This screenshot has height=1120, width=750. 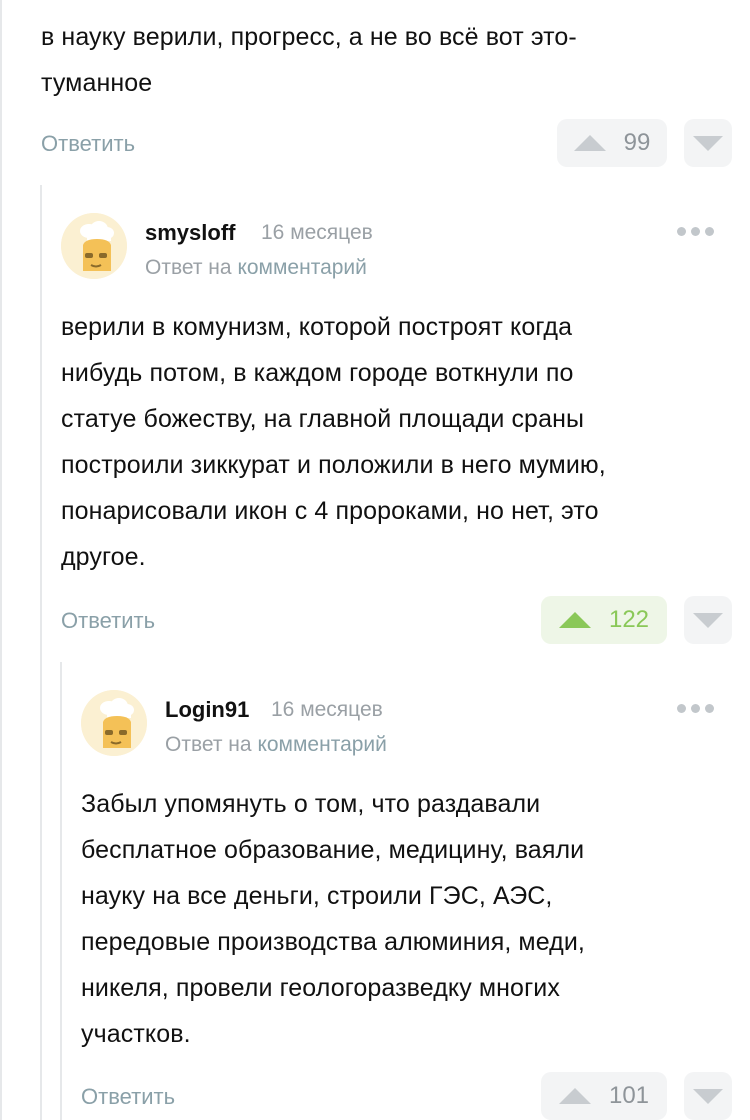 I want to click on vote-count: 101, so click(x=629, y=1095).